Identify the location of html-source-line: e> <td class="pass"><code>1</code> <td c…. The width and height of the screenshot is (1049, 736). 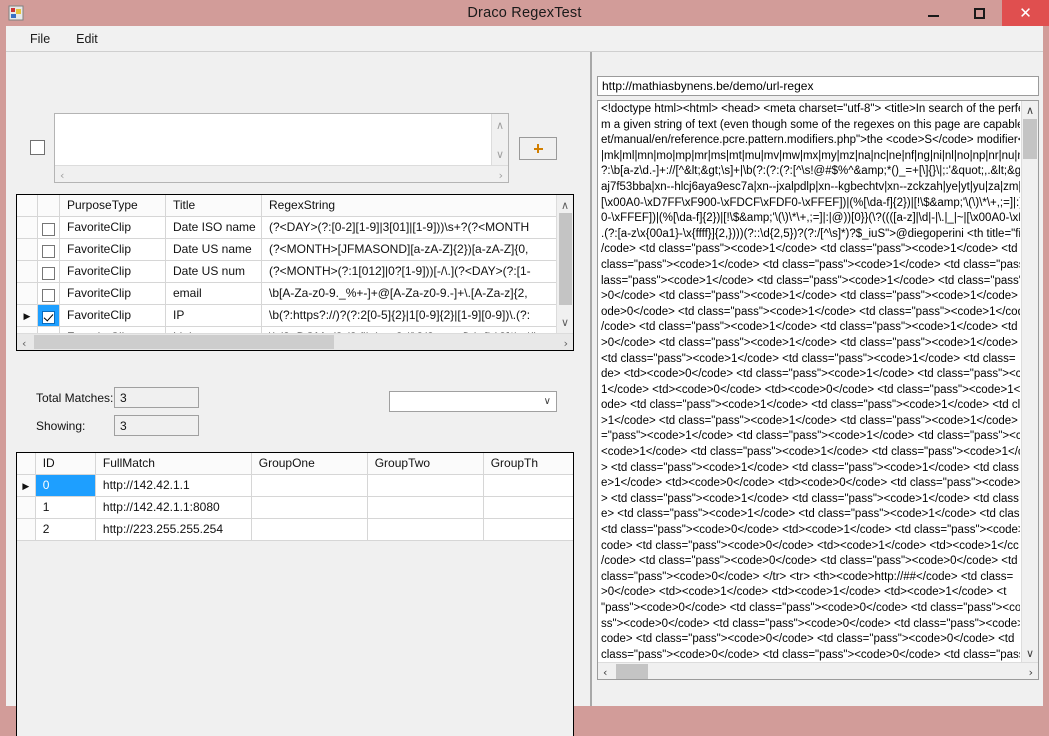
(810, 514).